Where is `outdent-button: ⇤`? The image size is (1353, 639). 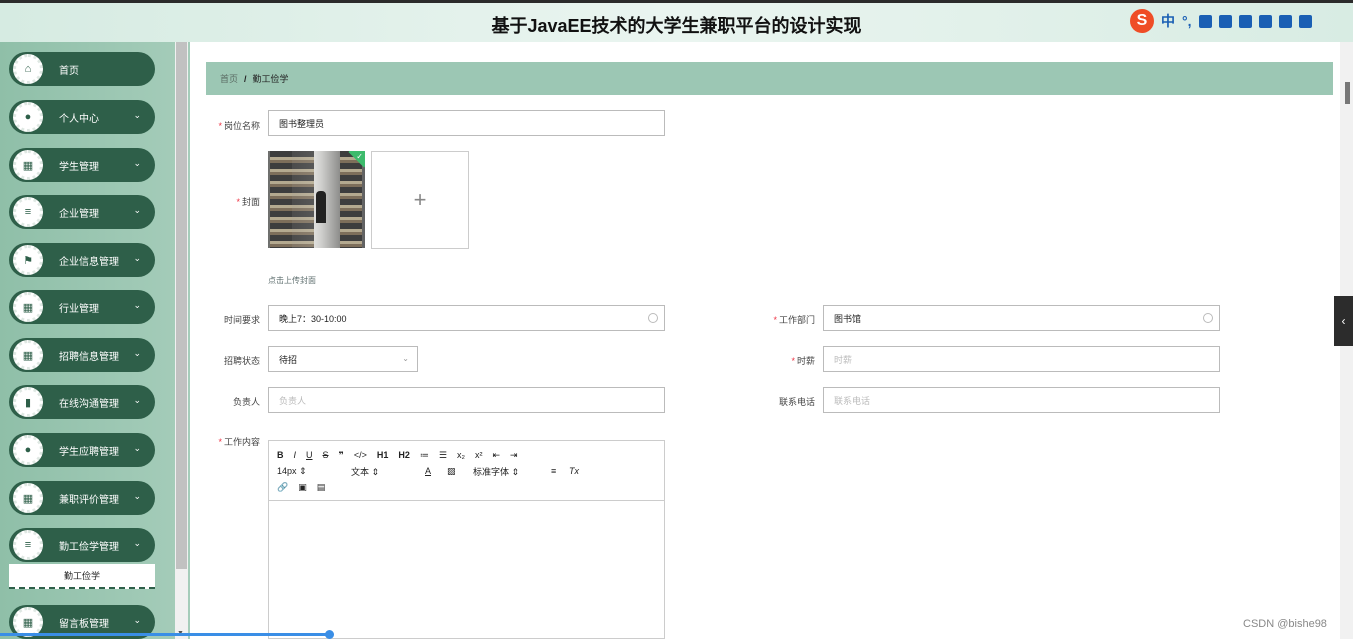 outdent-button: ⇤ is located at coordinates (496, 455).